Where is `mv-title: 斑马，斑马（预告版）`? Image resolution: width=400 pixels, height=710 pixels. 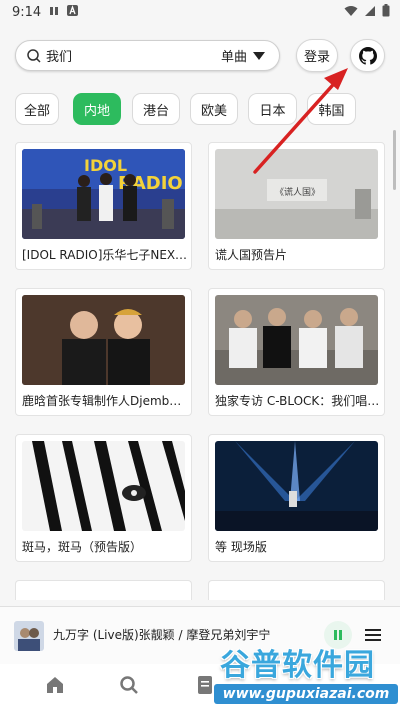
mv-title: 斑马，斑马（预告版） is located at coordinates (82, 547).